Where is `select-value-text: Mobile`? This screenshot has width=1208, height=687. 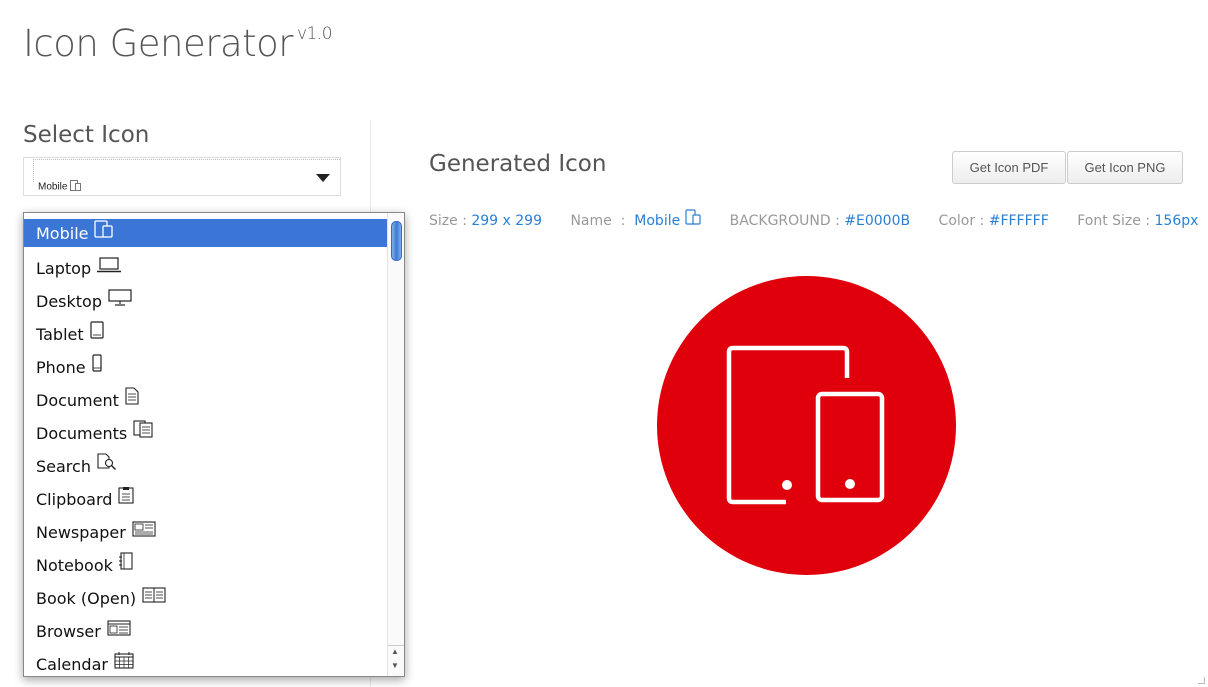 select-value-text: Mobile is located at coordinates (53, 187).